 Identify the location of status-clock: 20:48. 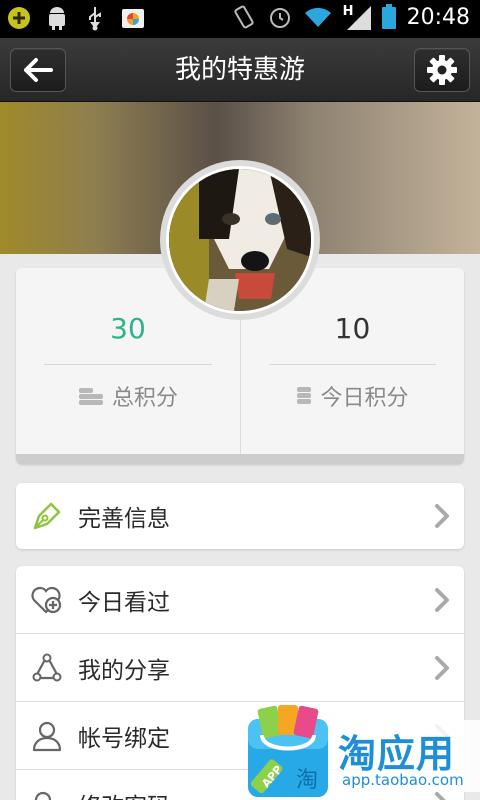
(438, 17).